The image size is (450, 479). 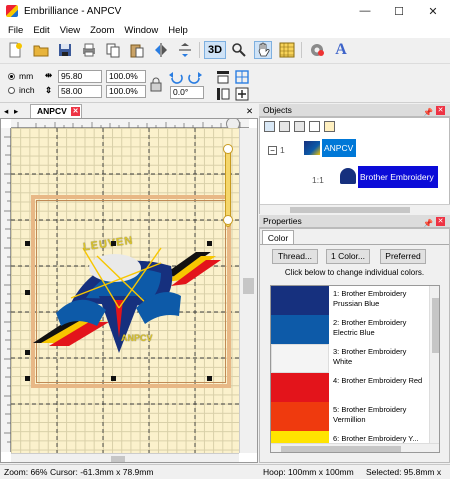 I want to click on fit-icon, so click(x=242, y=94).